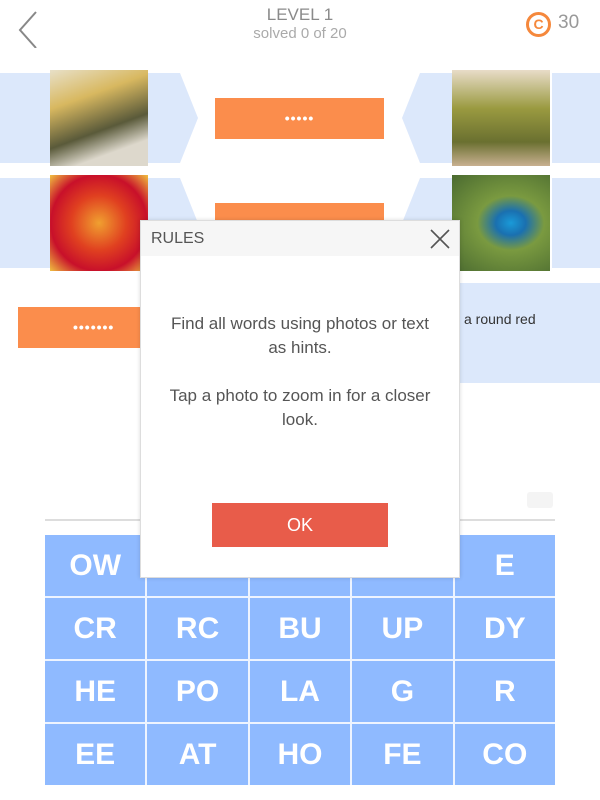 This screenshot has height=800, width=600. What do you see at coordinates (569, 22) in the screenshot?
I see `coin-count: 30` at bounding box center [569, 22].